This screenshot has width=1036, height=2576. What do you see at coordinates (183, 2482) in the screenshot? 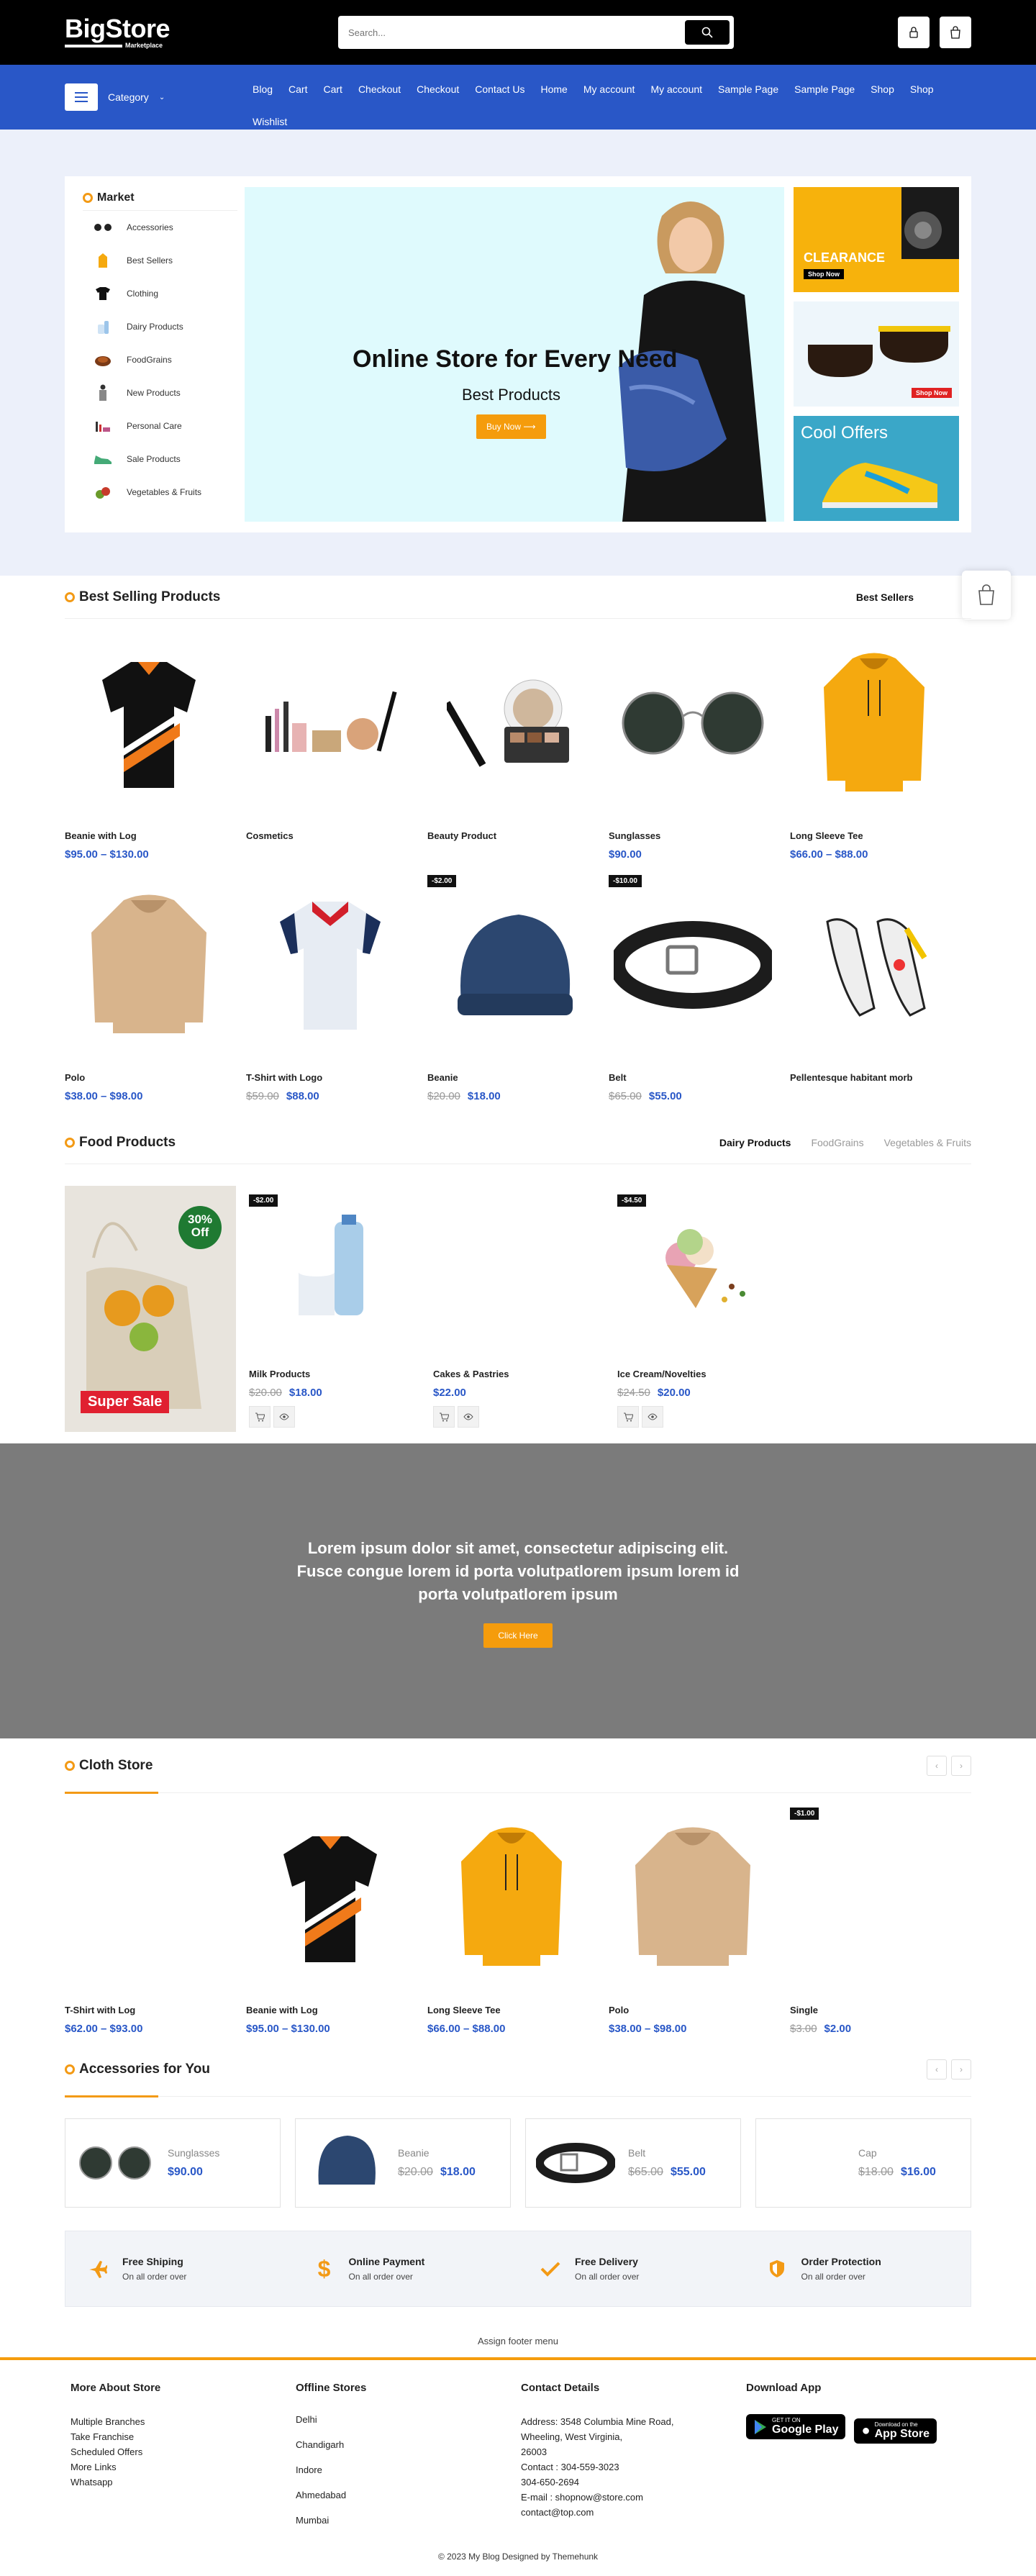
I see `footer-link: Whatsapp` at bounding box center [183, 2482].